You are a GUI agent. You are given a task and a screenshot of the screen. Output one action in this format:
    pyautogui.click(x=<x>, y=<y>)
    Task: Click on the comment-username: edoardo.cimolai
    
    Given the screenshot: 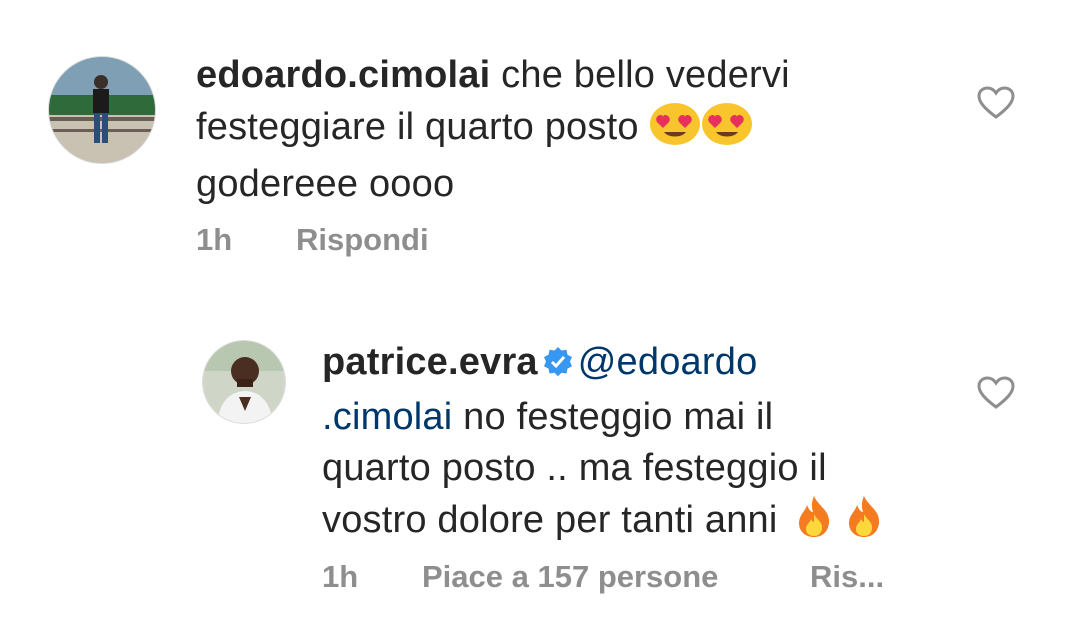 What is the action you would take?
    pyautogui.click(x=343, y=75)
    